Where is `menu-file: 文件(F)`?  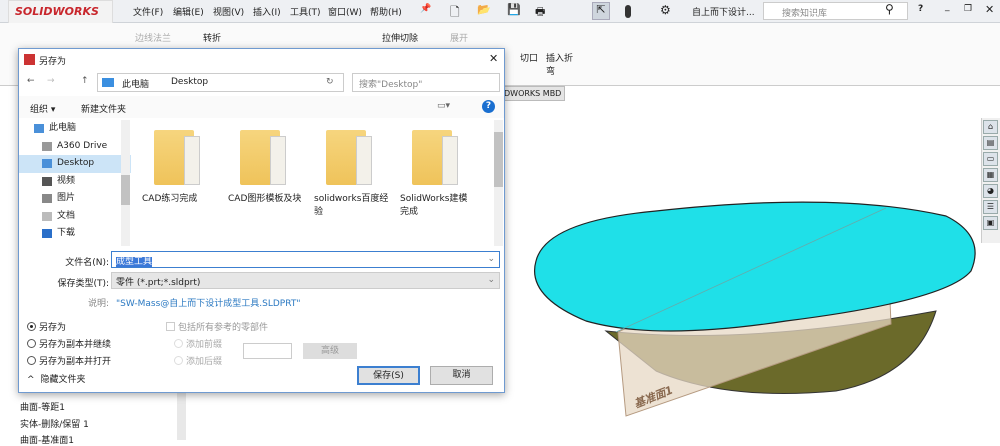
menu-file: 文件(F) is located at coordinates (148, 11).